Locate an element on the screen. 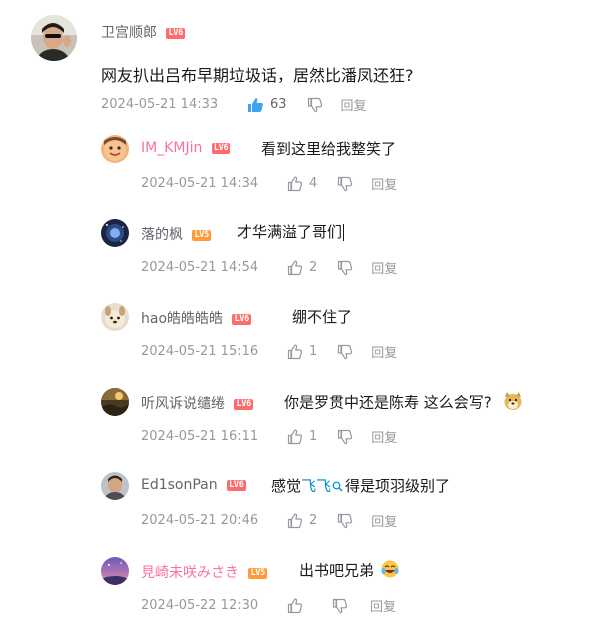 This screenshot has height=640, width=594. reply-meta: 2024-05-21 14:34 4 回复 is located at coordinates (269, 183).